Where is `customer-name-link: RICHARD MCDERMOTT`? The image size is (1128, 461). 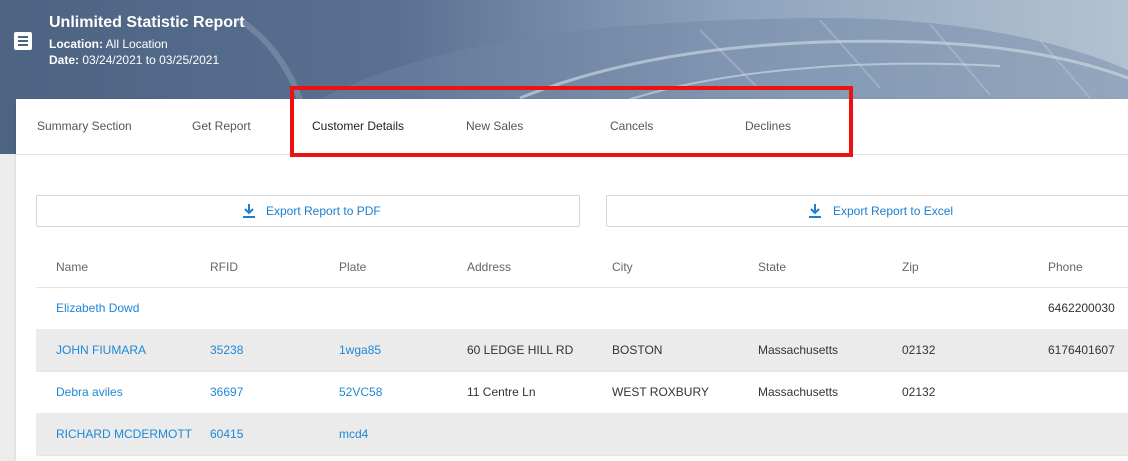
customer-name-link: RICHARD MCDERMOTT is located at coordinates (124, 434).